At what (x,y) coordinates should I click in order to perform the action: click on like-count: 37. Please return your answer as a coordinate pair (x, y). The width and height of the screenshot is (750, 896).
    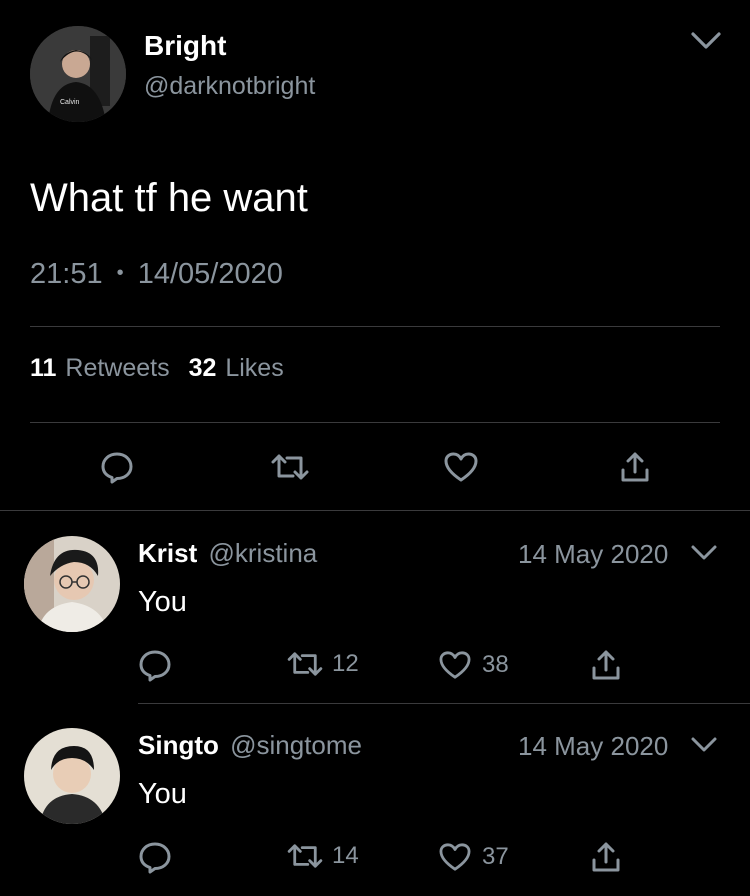
    Looking at the image, I should click on (495, 856).